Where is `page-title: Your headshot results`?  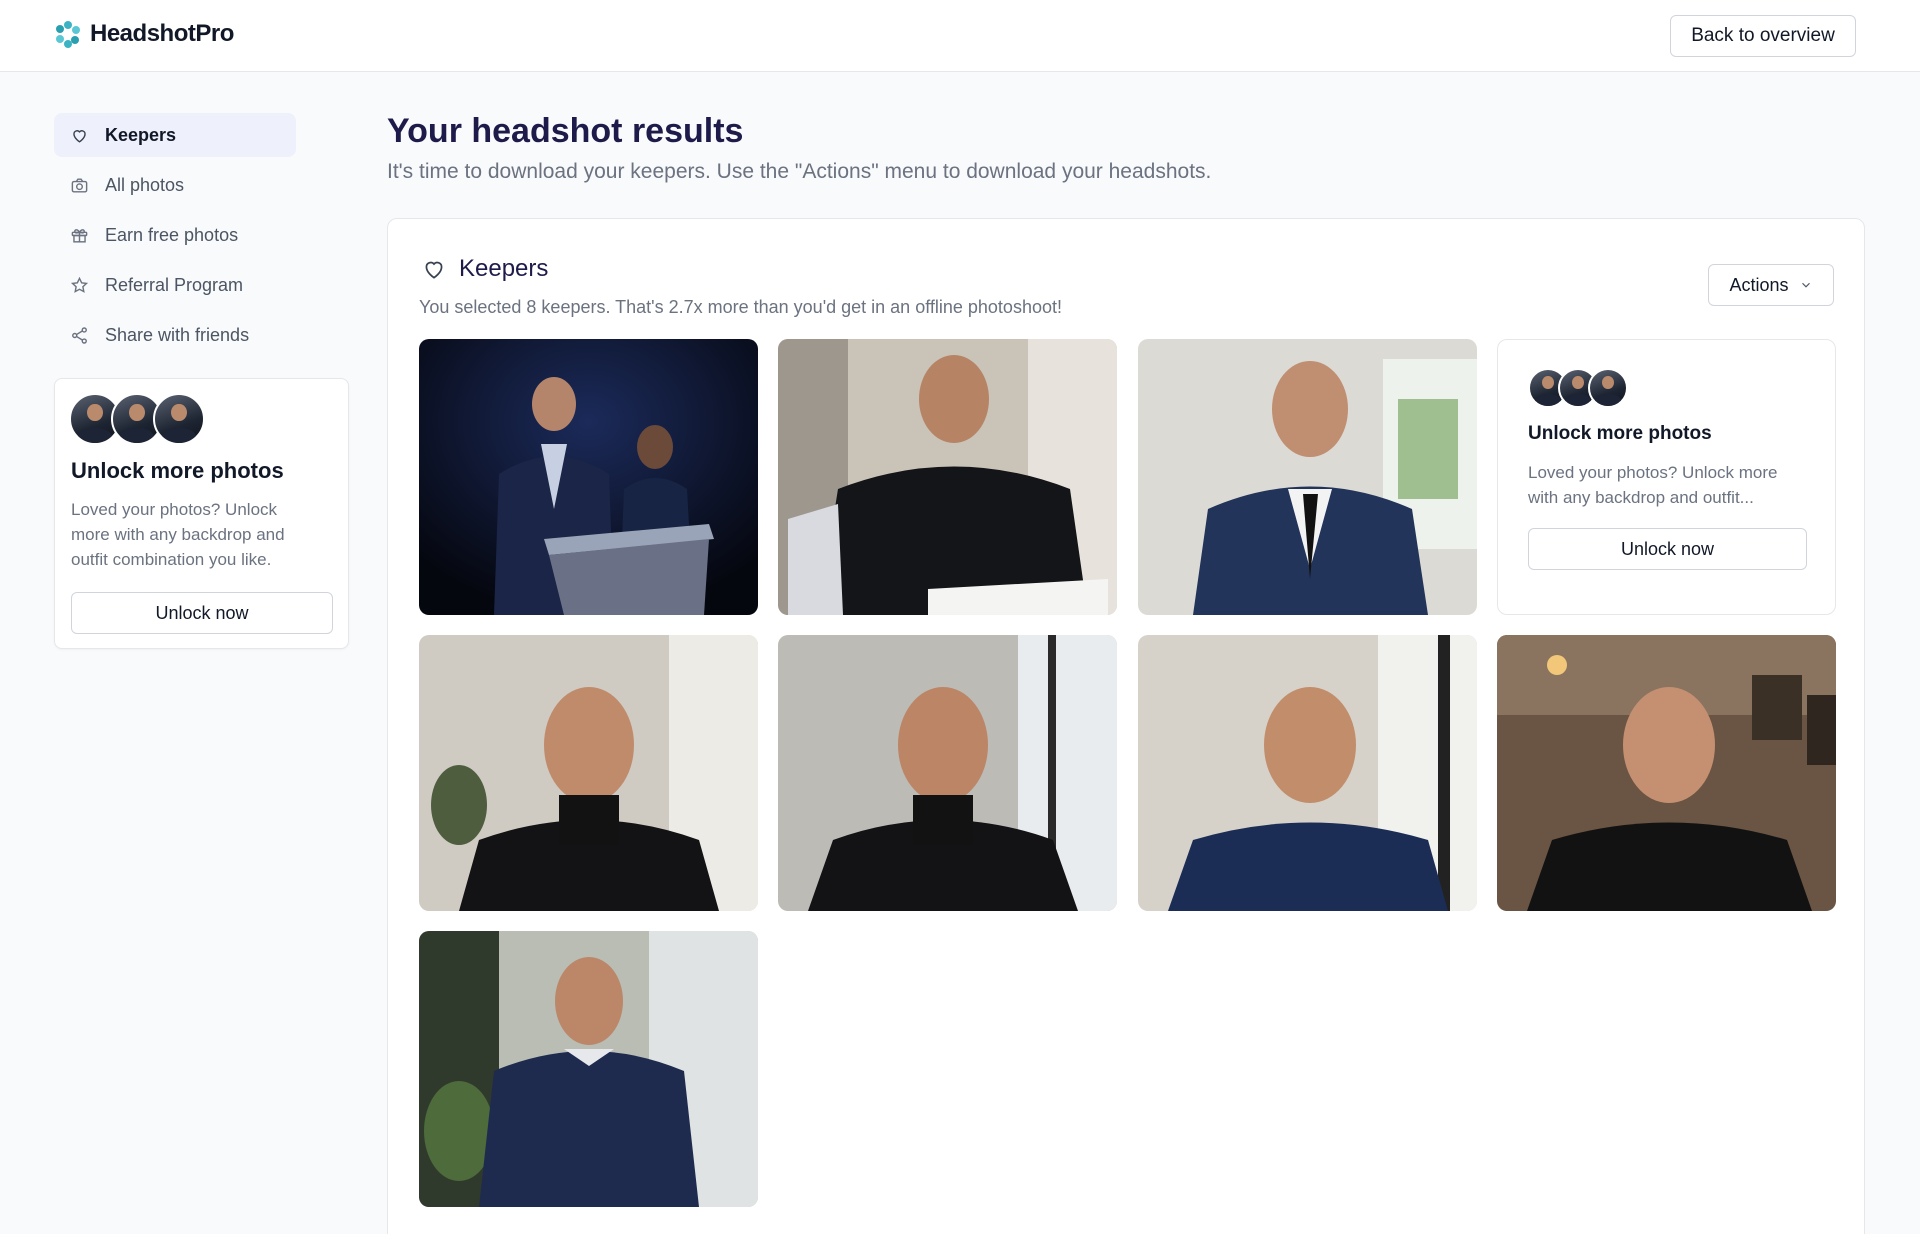
page-title: Your headshot results is located at coordinates (565, 131).